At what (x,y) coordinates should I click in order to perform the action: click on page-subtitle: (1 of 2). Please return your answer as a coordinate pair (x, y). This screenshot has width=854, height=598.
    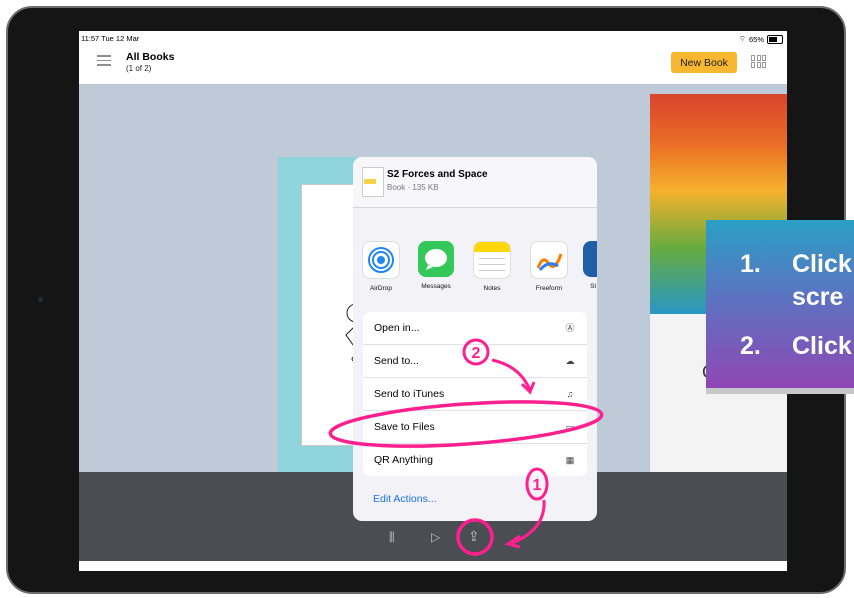
    Looking at the image, I should click on (139, 68).